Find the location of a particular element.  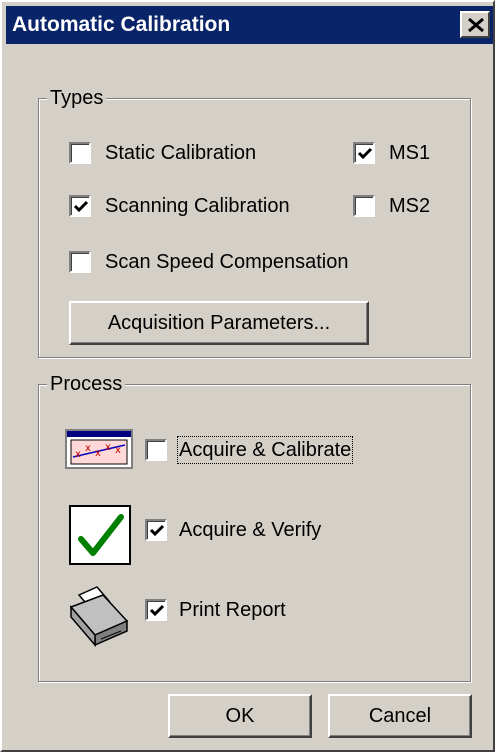

scan-speed-compensation-label: Scan Speed Compensation is located at coordinates (227, 262).